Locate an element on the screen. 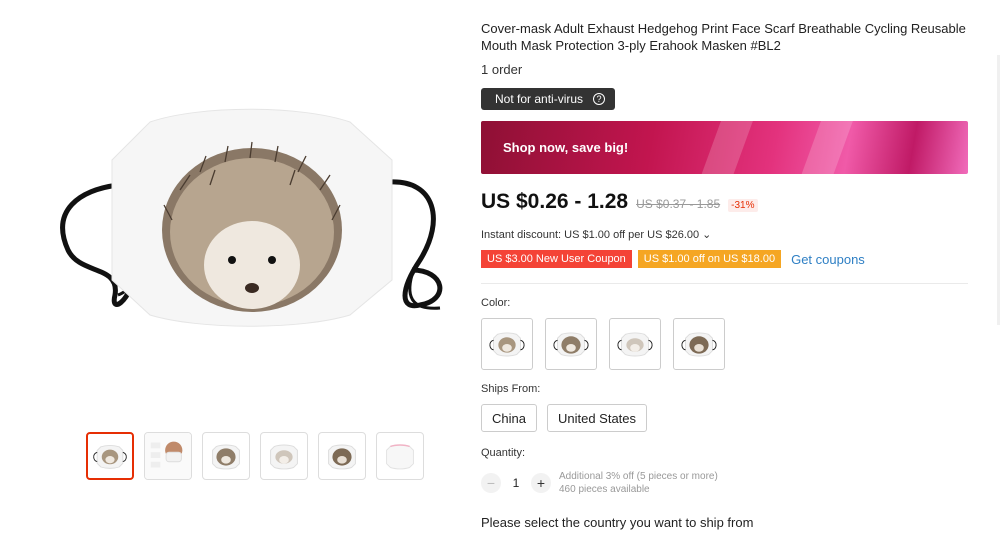  question-circle-icon: ? is located at coordinates (599, 99).